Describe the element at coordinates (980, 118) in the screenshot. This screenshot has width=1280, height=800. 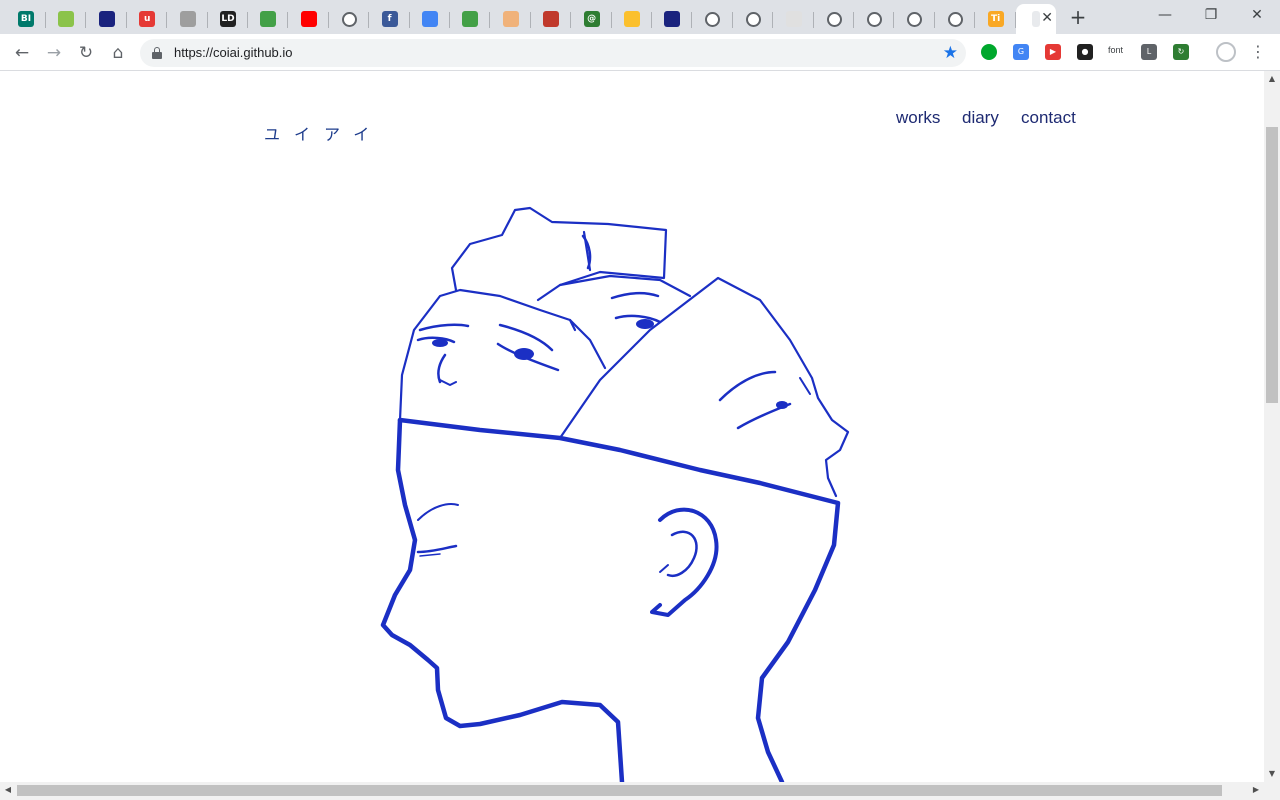
I see `nav-diary-link: diary` at that location.